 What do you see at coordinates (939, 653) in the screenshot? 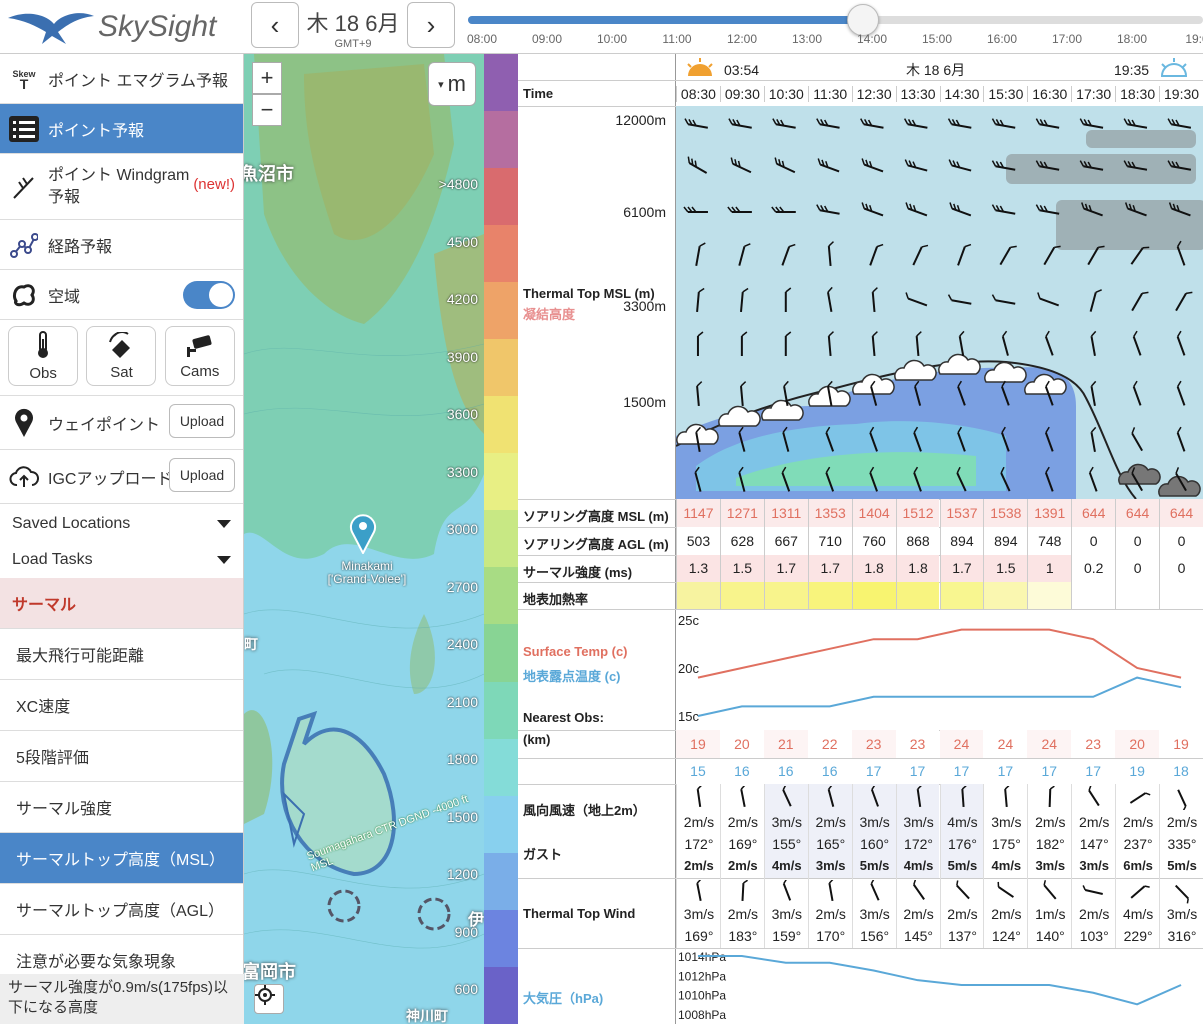
I see `temp-series-line` at bounding box center [939, 653].